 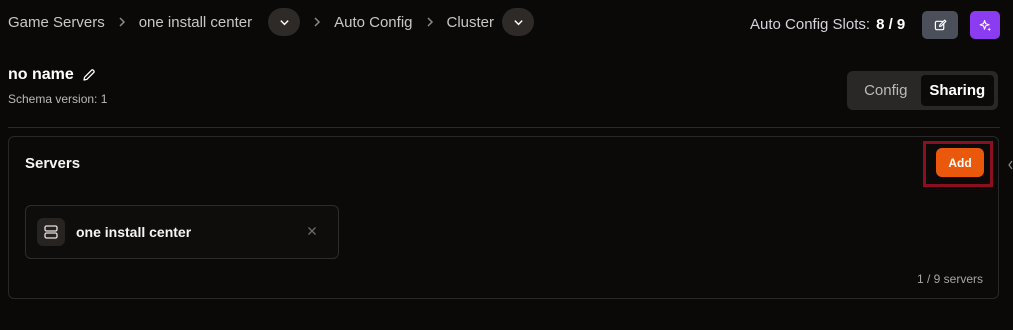 What do you see at coordinates (51, 232) in the screenshot?
I see `server-icon` at bounding box center [51, 232].